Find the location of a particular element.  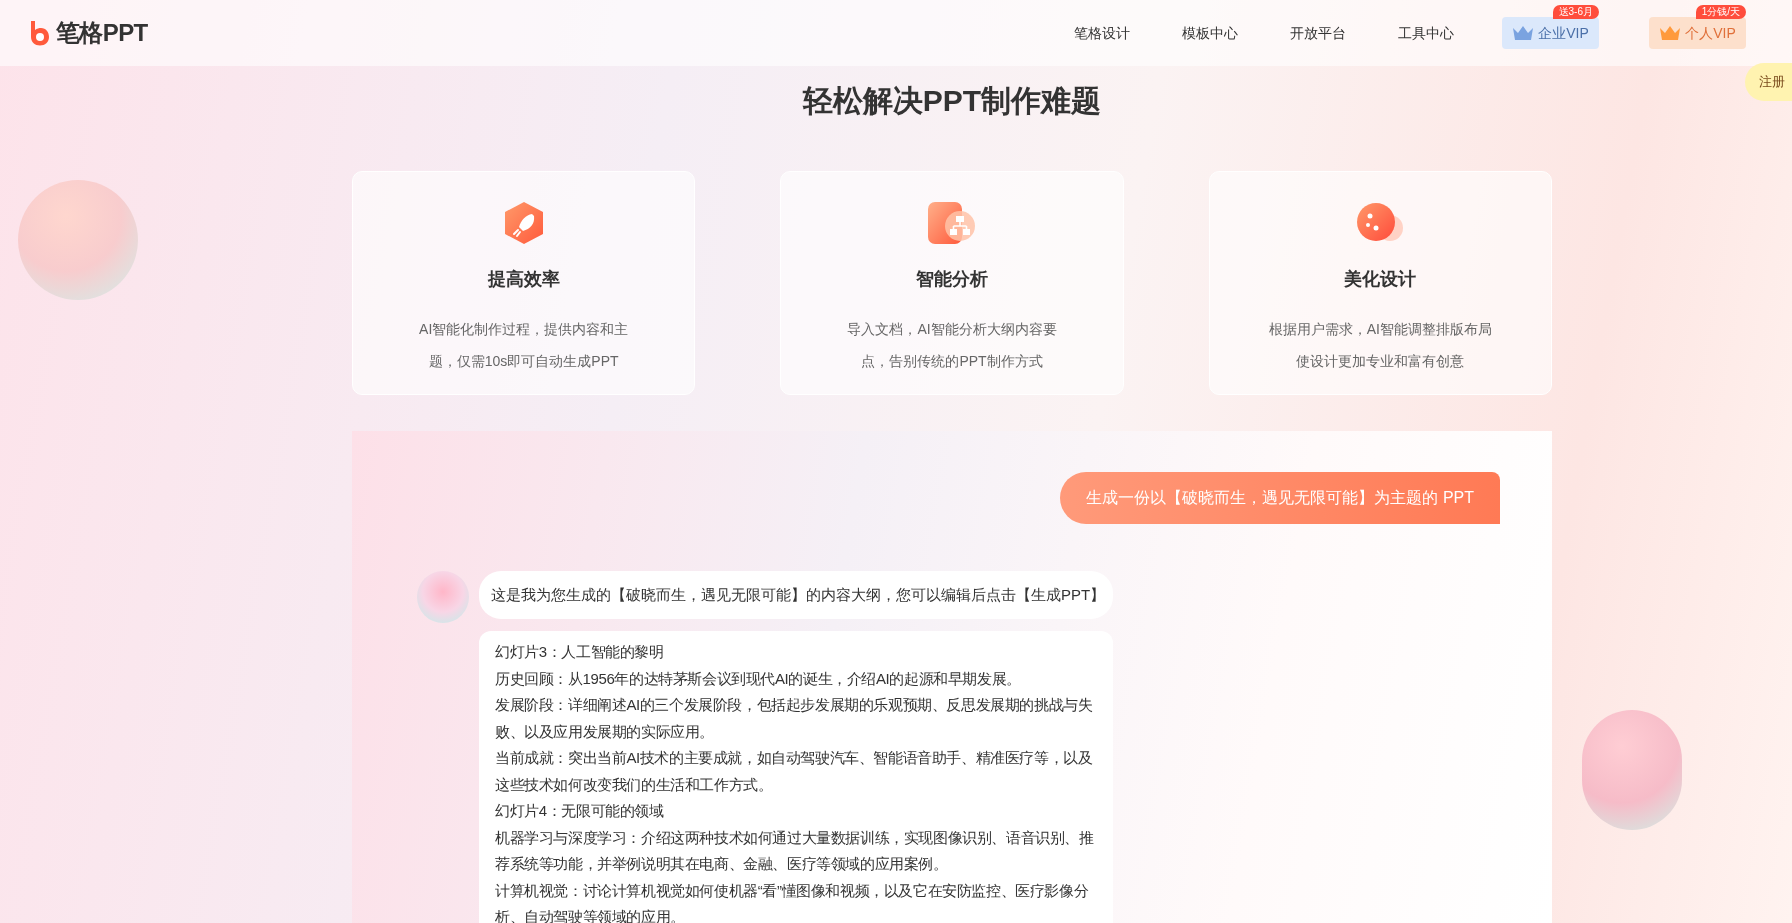

feature-description: 题，仅需10s即可自动生成PPT is located at coordinates (523, 361).